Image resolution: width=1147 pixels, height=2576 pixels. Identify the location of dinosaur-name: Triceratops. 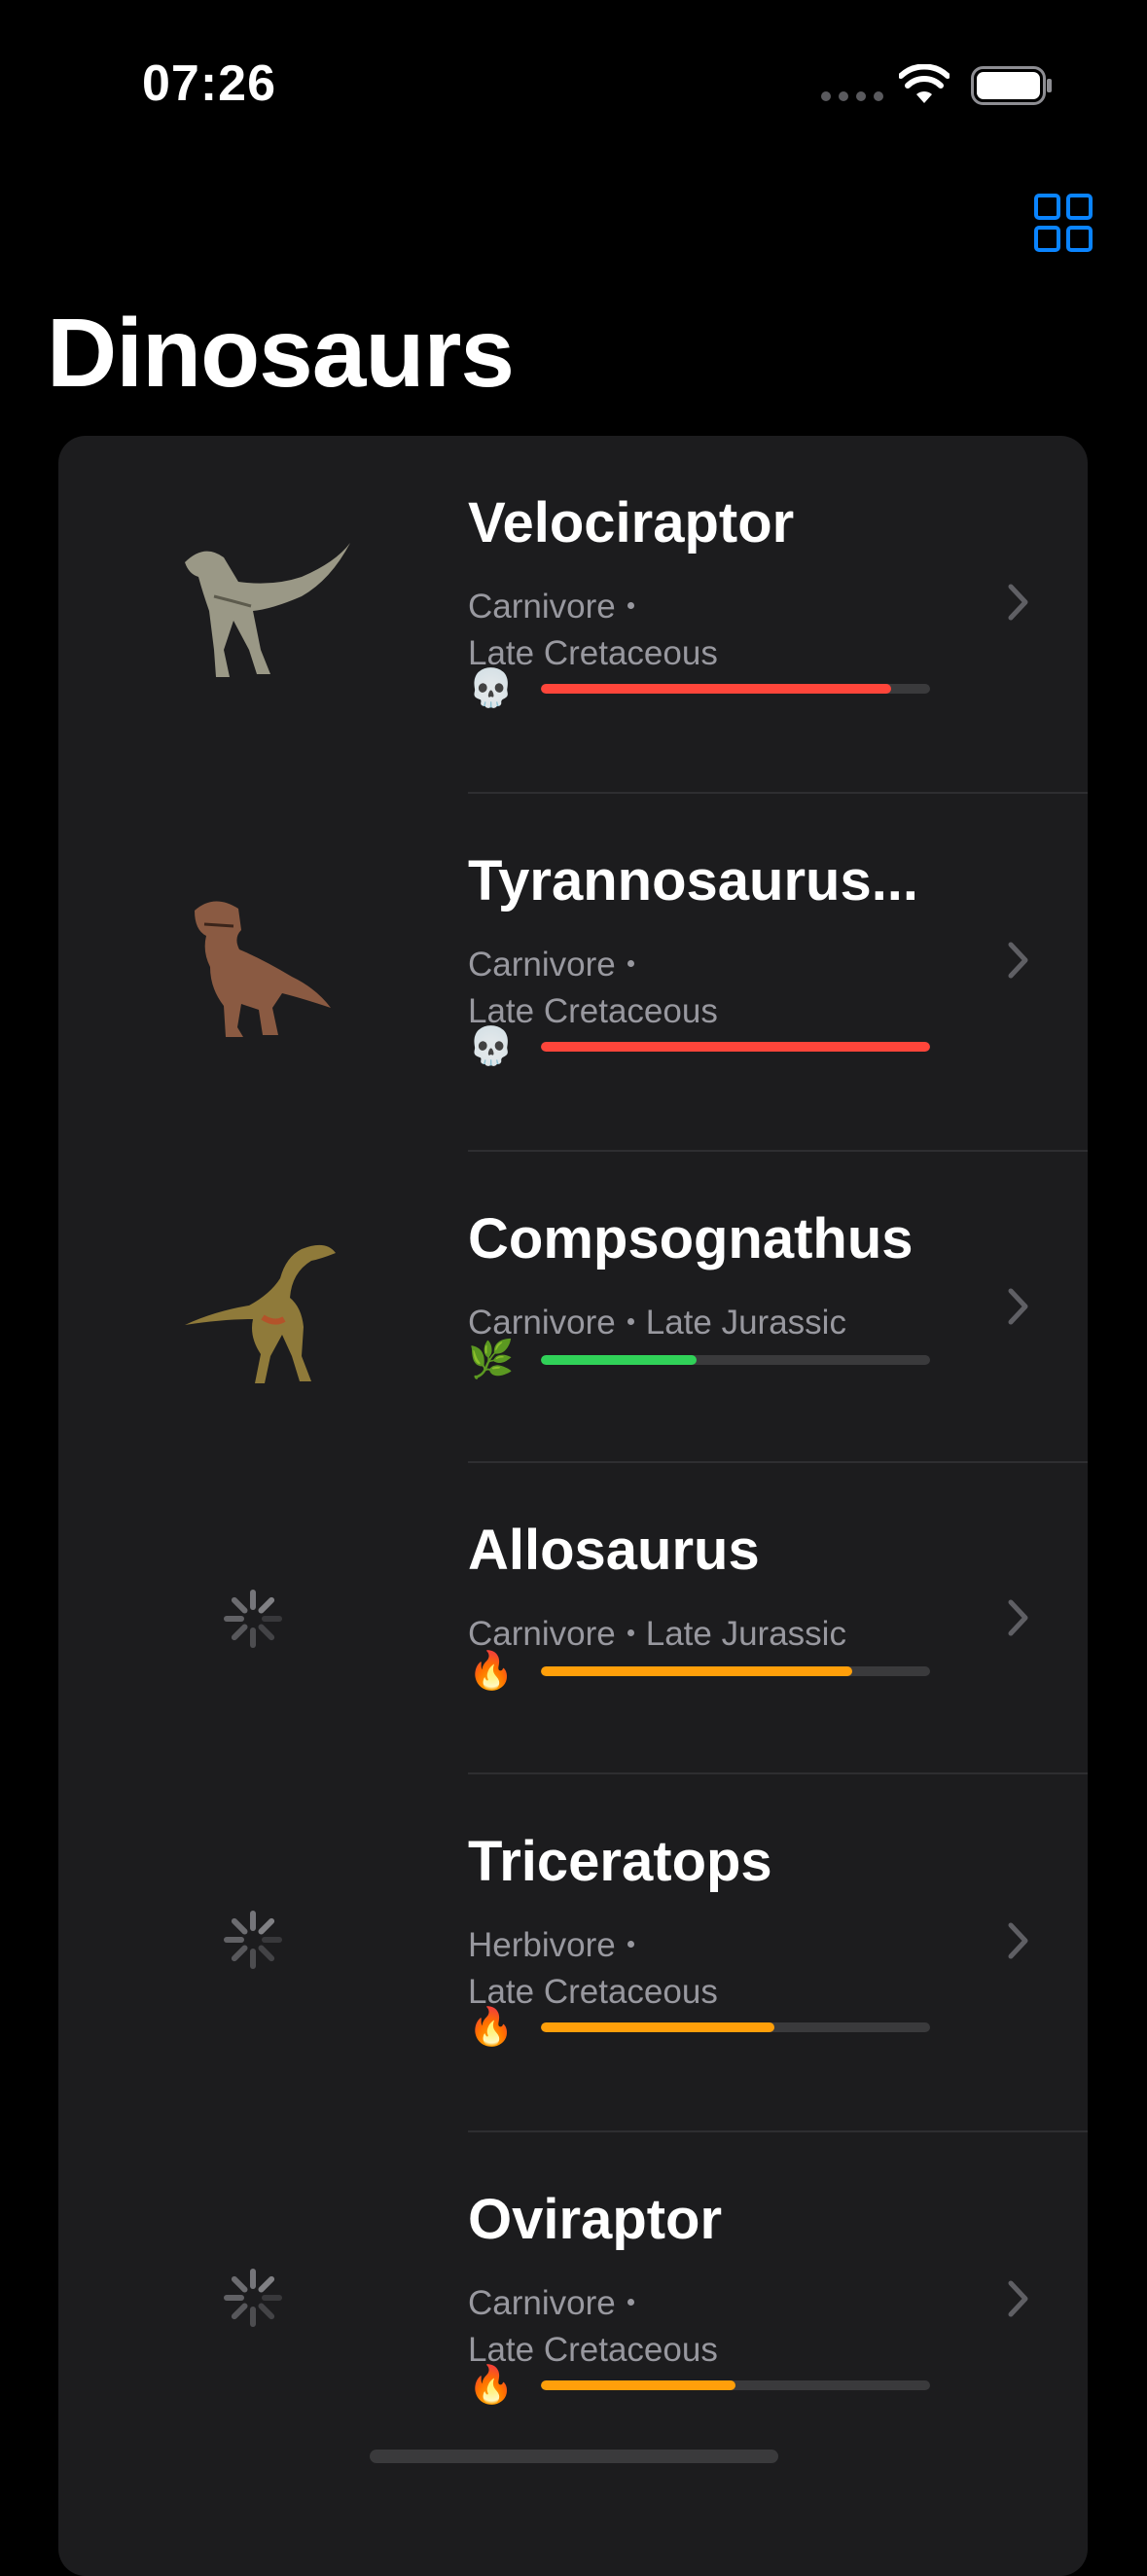
(620, 1861).